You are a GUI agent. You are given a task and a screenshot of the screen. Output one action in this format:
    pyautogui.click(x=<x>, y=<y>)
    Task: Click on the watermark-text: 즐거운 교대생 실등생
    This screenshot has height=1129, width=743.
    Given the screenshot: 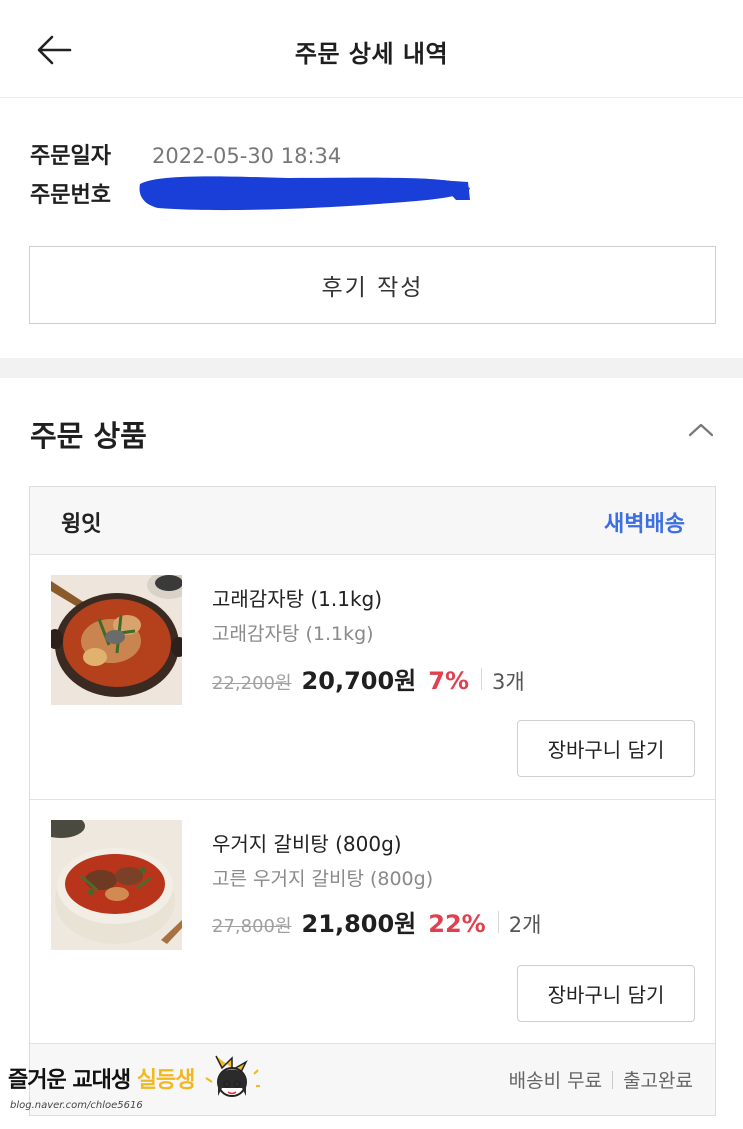 What is the action you would take?
    pyautogui.click(x=101, y=1078)
    